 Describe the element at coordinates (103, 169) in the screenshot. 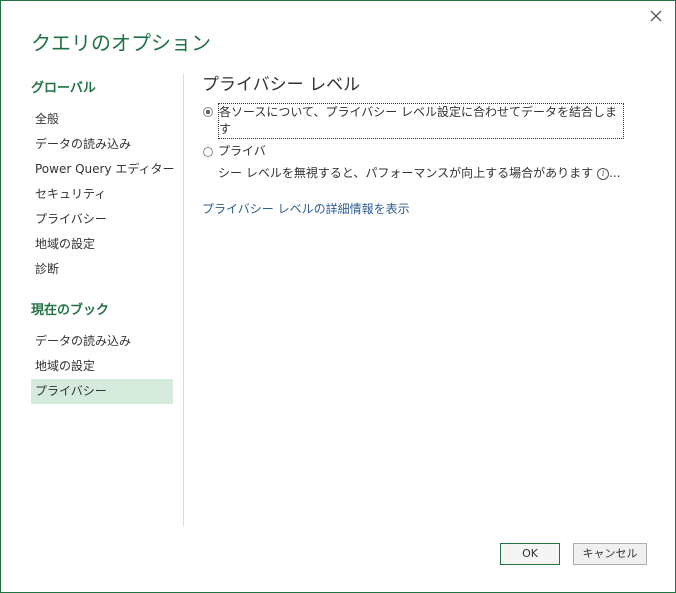

I see `sidebar-item-power-query-editor: Power Query エディター` at that location.